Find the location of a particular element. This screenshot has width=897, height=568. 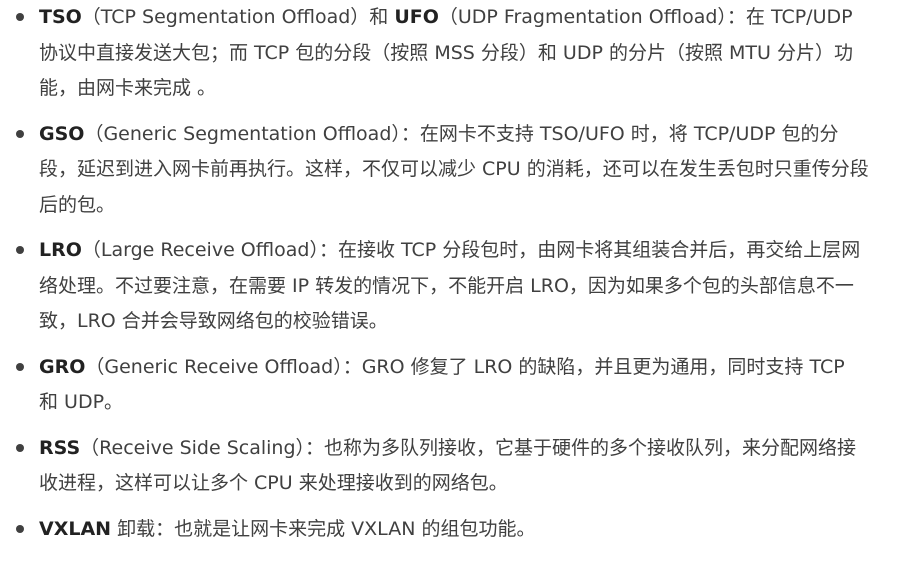

desc-tso: （TCP Segmentation Offload）和 is located at coordinates (238, 17).